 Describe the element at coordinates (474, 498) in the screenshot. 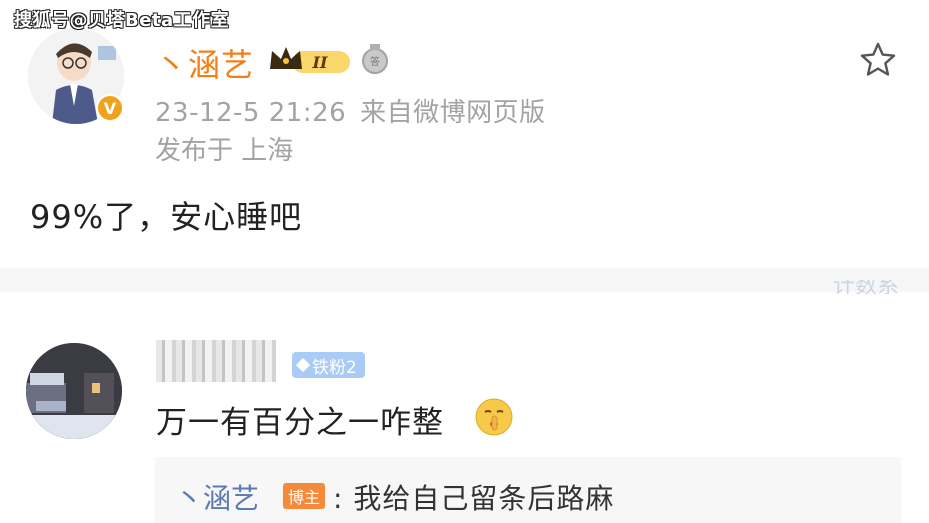

I see `reply-text: : 我给自己留条后路麻` at that location.